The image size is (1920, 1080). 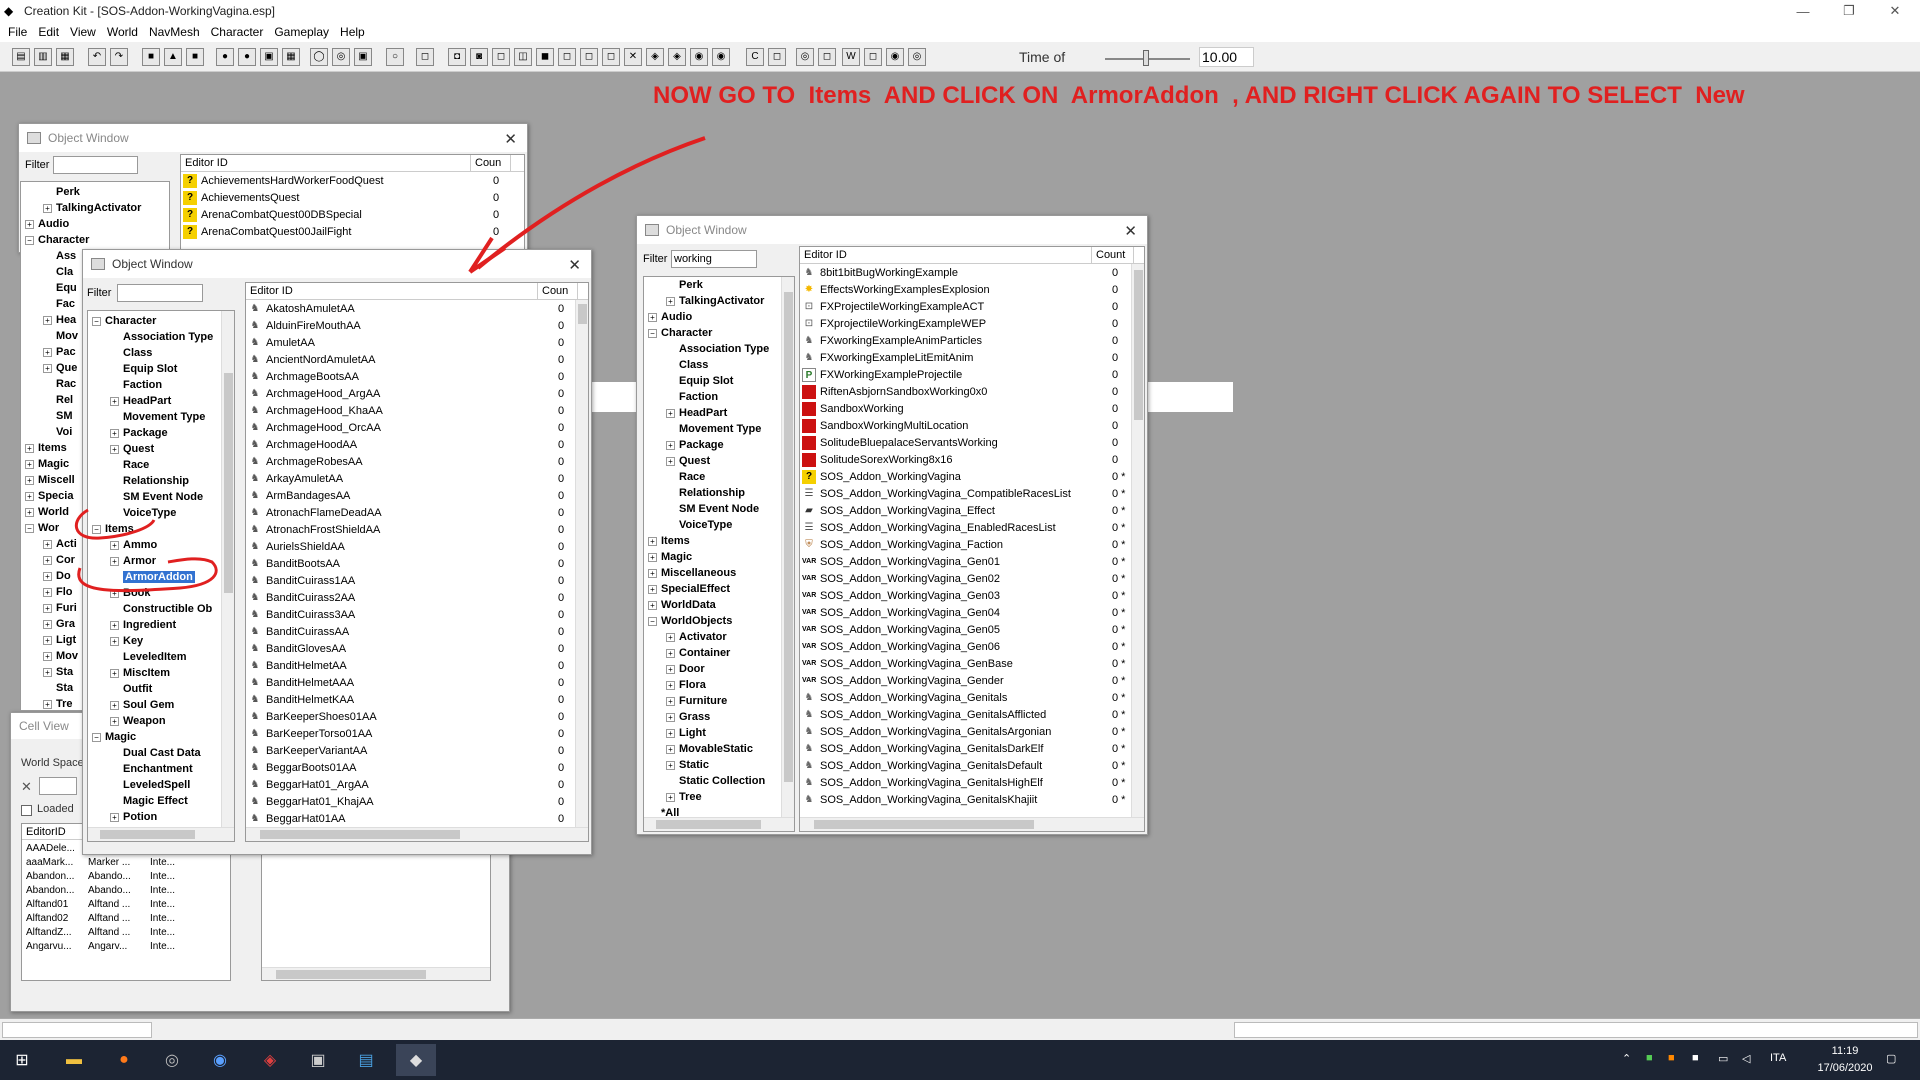 I want to click on annotation-circle-armoraddon, so click(x=147, y=575).